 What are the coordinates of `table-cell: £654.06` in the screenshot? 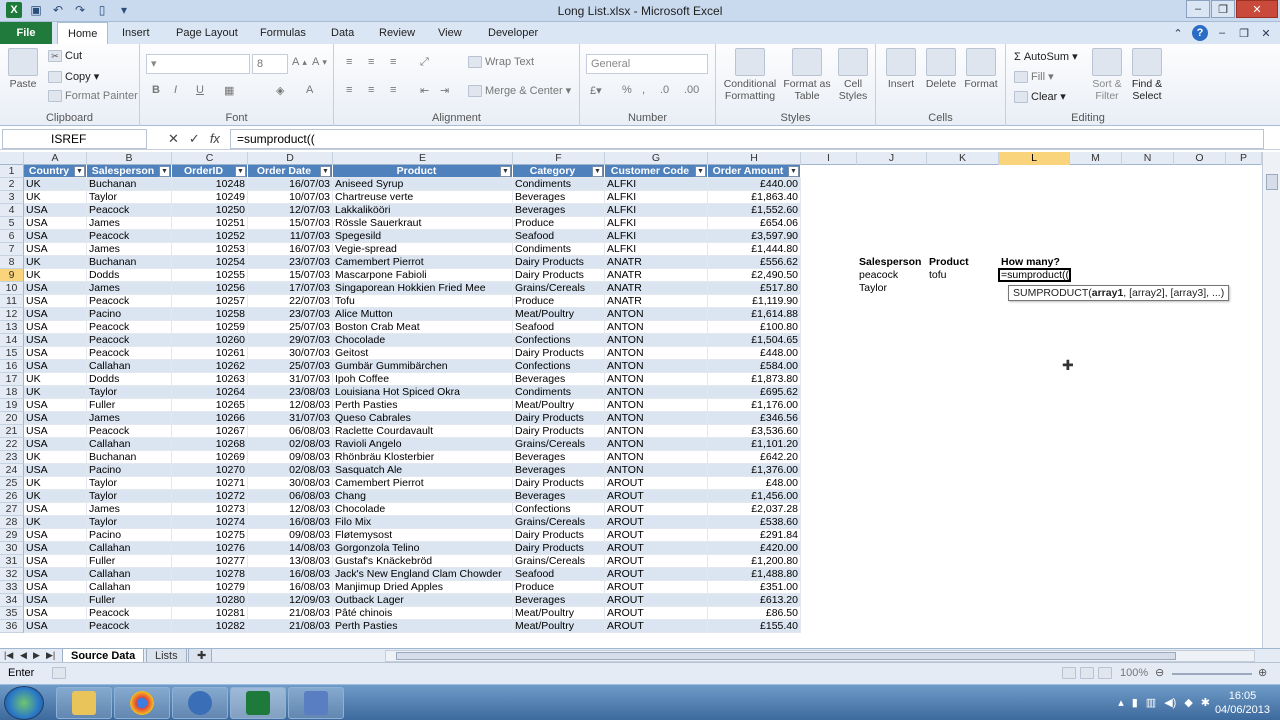 It's located at (754, 223).